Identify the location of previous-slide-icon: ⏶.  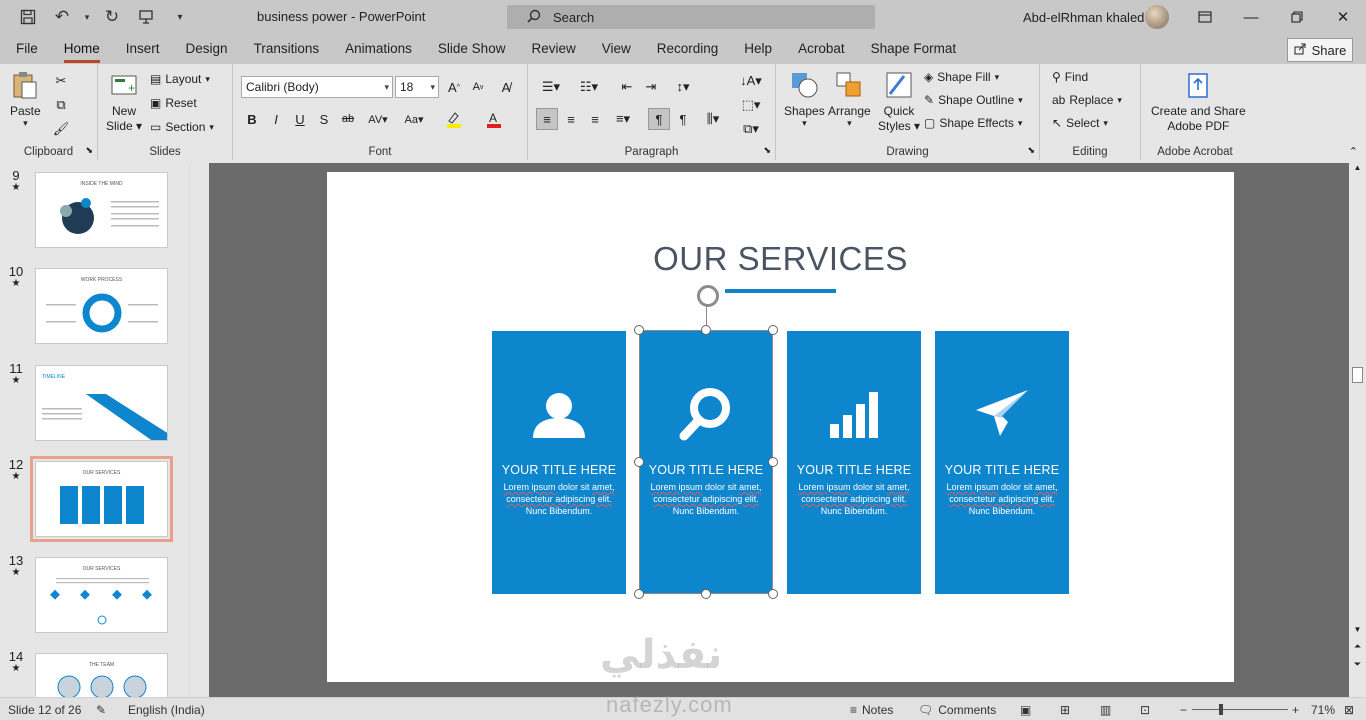
(1357, 646).